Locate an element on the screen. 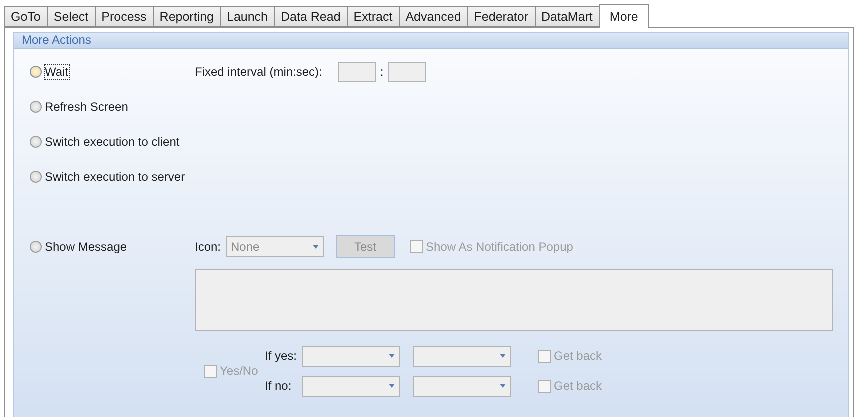 This screenshot has width=855, height=417. radio-label: Refresh Screen is located at coordinates (86, 107).